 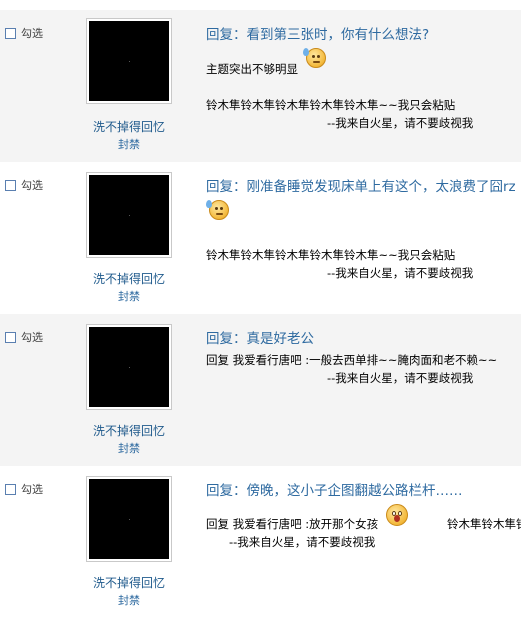 I want to click on post-title: 回复：看到第三张时，你有什么想法?, so click(x=317, y=33).